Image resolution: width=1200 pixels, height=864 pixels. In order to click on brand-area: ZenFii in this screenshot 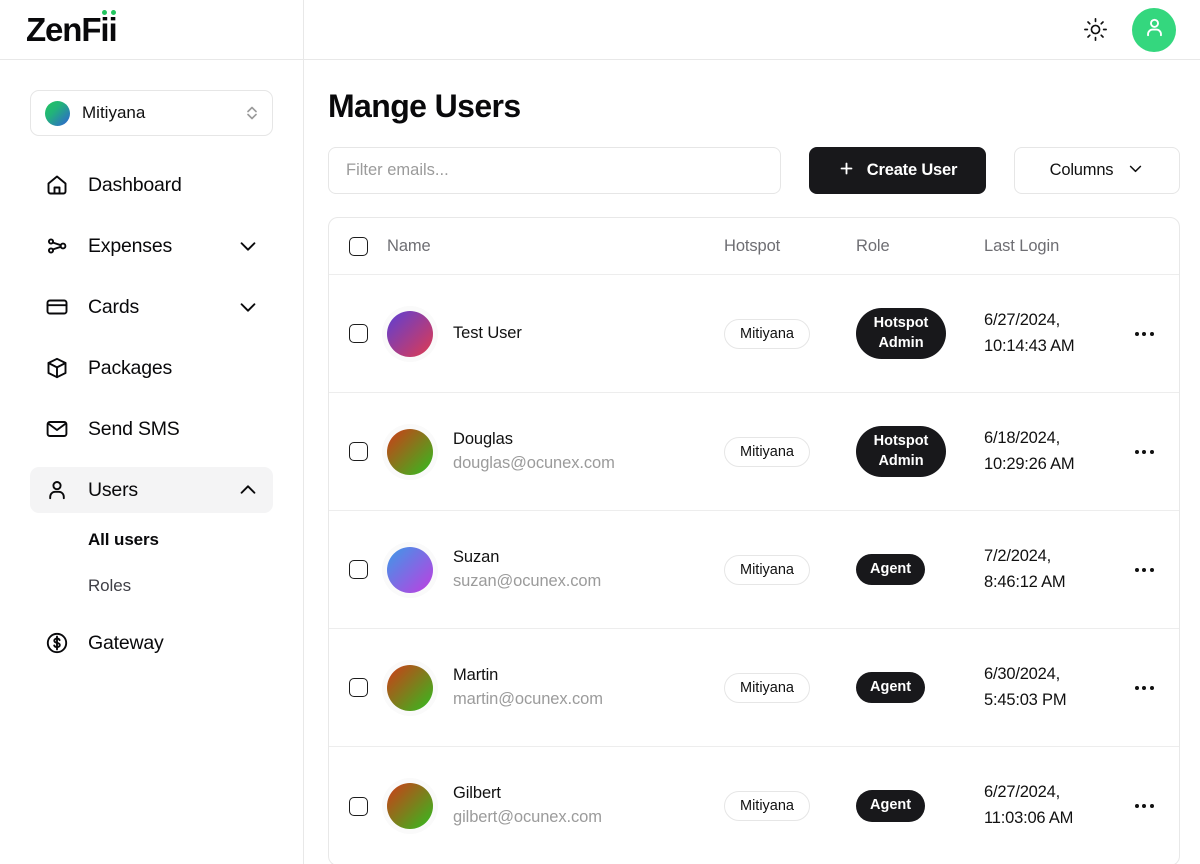, I will do `click(151, 30)`.